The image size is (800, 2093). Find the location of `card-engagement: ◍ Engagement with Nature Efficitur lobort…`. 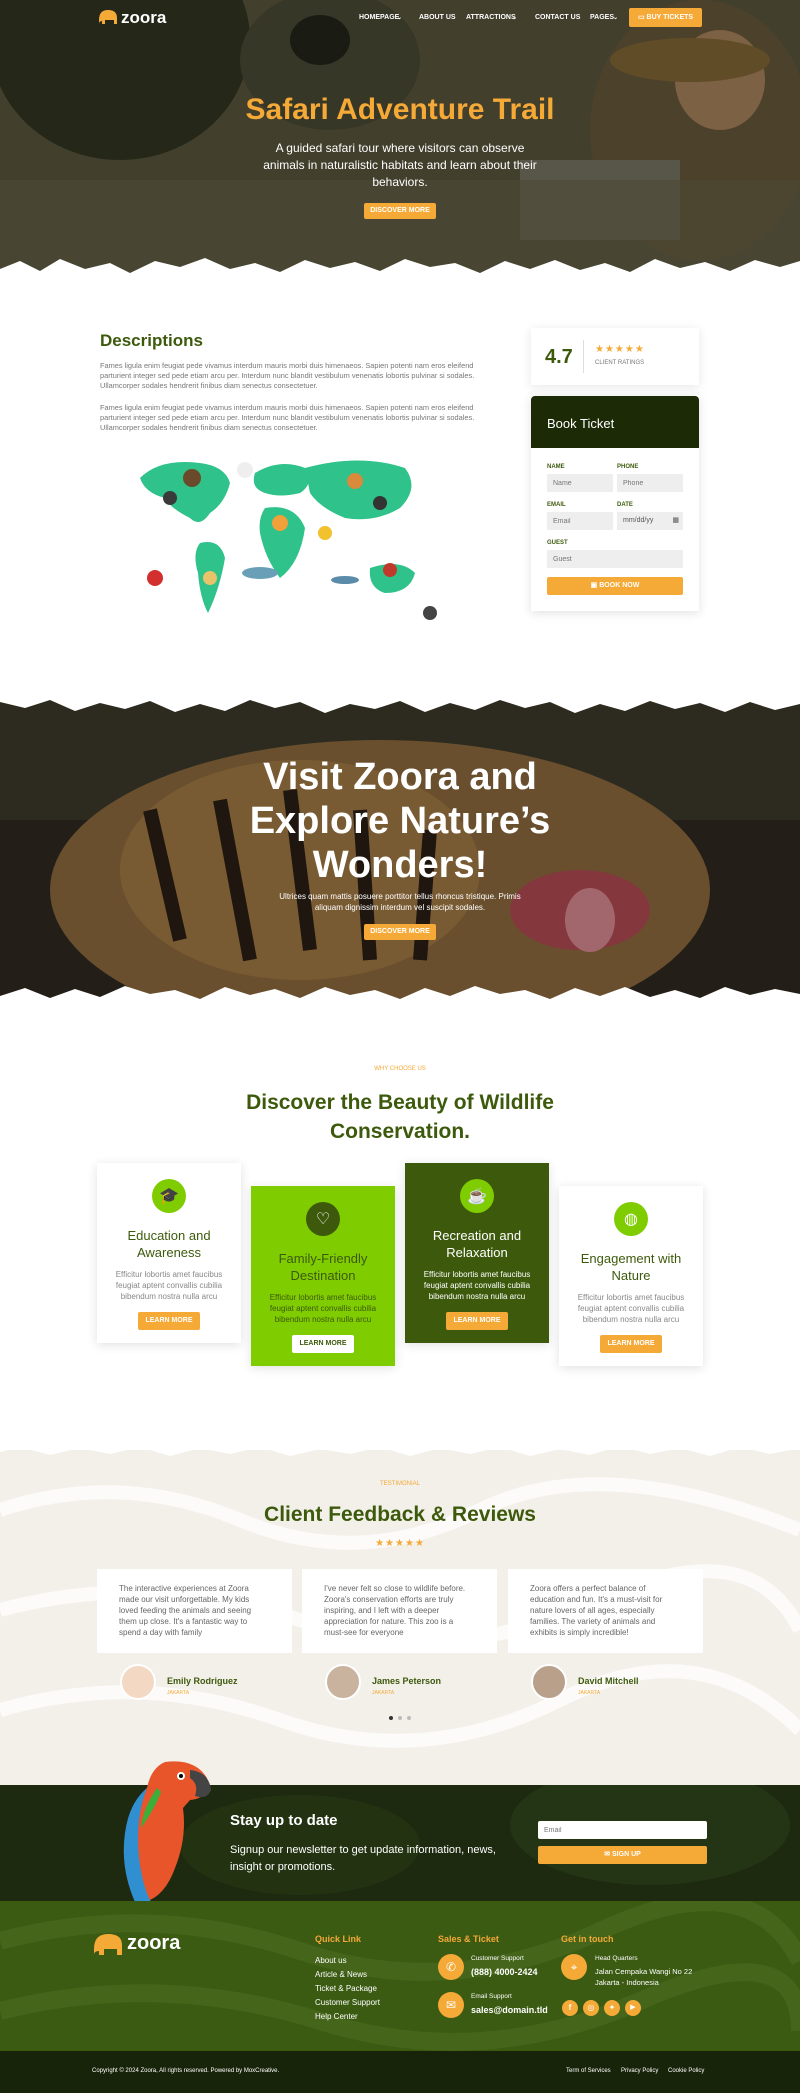

card-engagement: ◍ Engagement with Nature Efficitur lobort… is located at coordinates (631, 1276).